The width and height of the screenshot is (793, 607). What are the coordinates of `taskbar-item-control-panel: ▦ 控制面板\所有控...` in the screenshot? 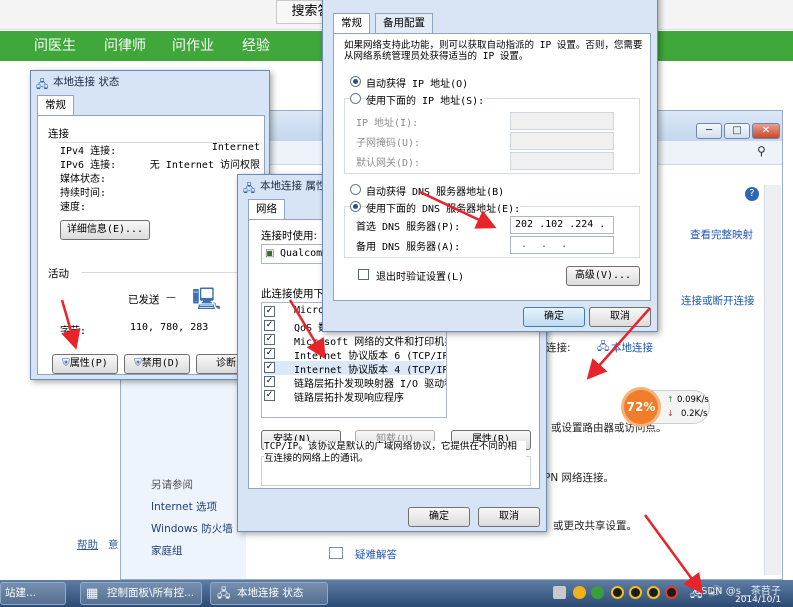 It's located at (141, 593).